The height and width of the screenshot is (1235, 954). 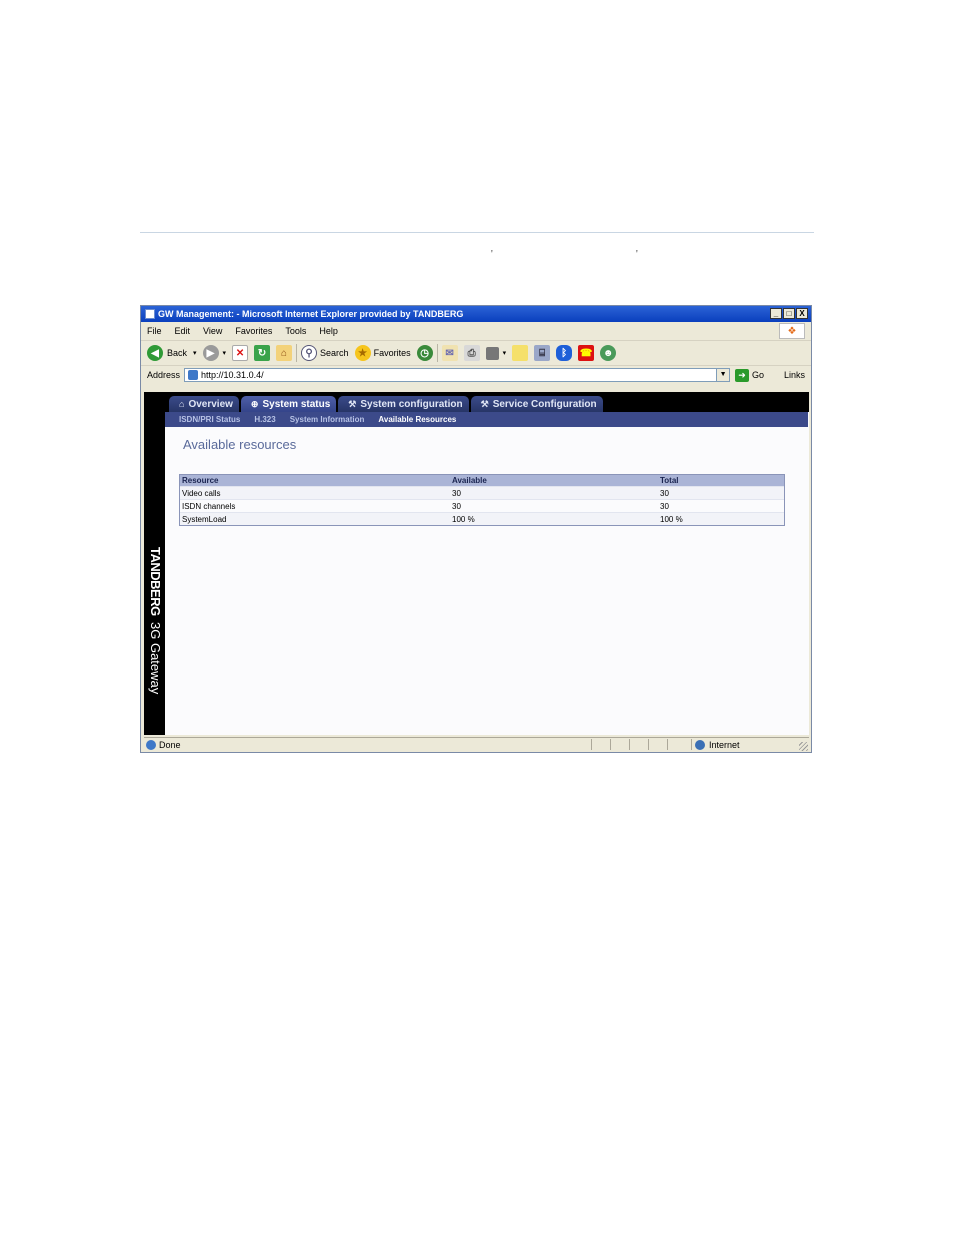 I want to click on tab-system-configuration: ⚒ System configuration, so click(x=403, y=404).